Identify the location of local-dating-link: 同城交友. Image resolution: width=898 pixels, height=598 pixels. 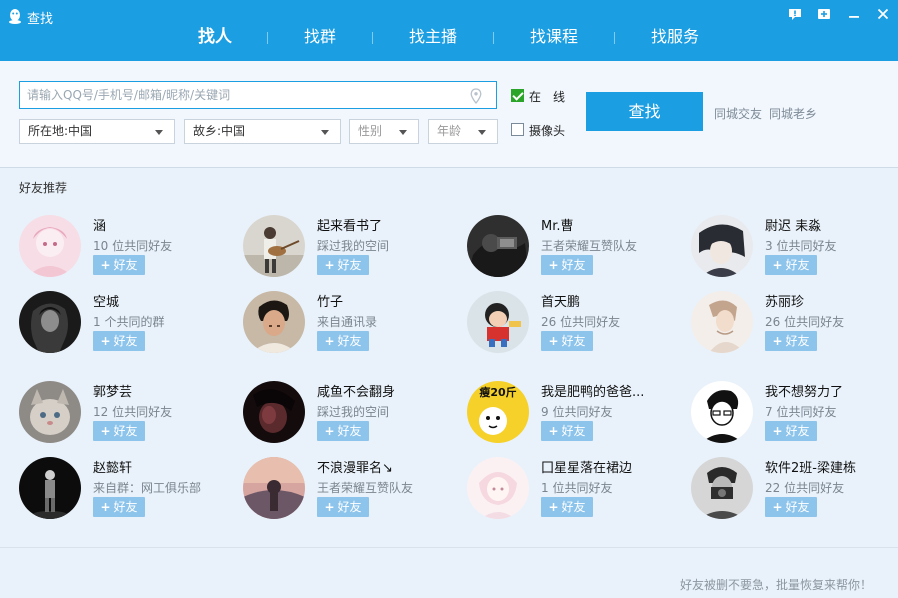
(738, 113).